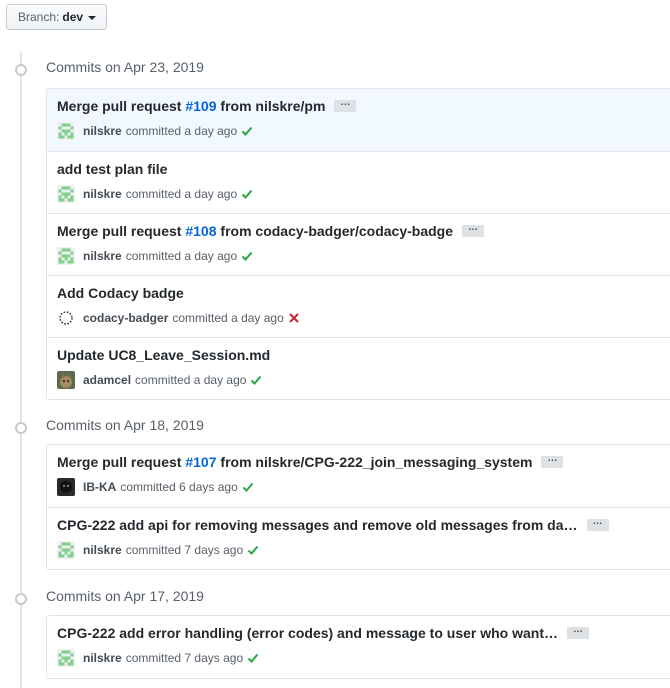  I want to click on commit-message-text: Update UC8_Leave_Session.md, so click(164, 355).